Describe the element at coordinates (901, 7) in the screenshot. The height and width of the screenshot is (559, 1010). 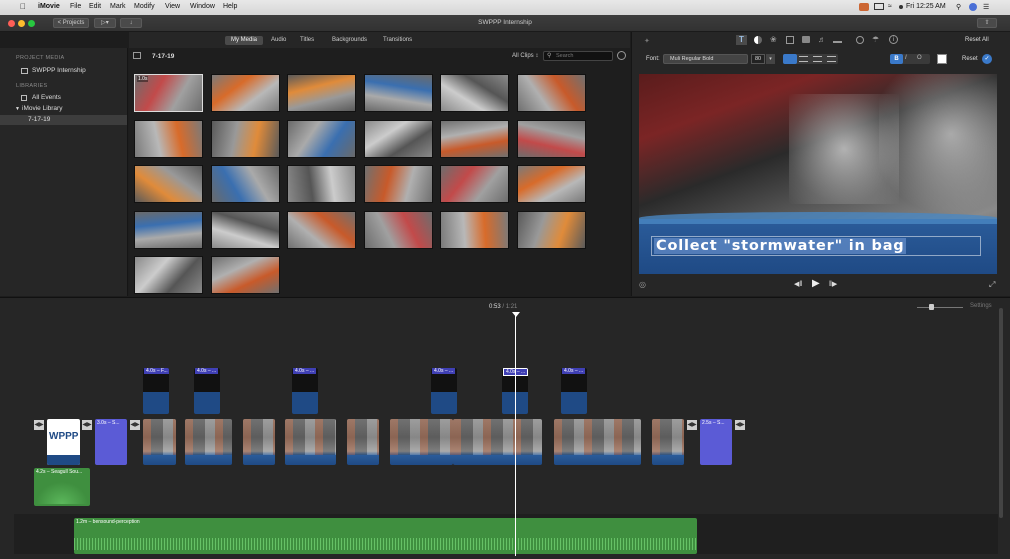
I see `bluetooth-icon` at that location.